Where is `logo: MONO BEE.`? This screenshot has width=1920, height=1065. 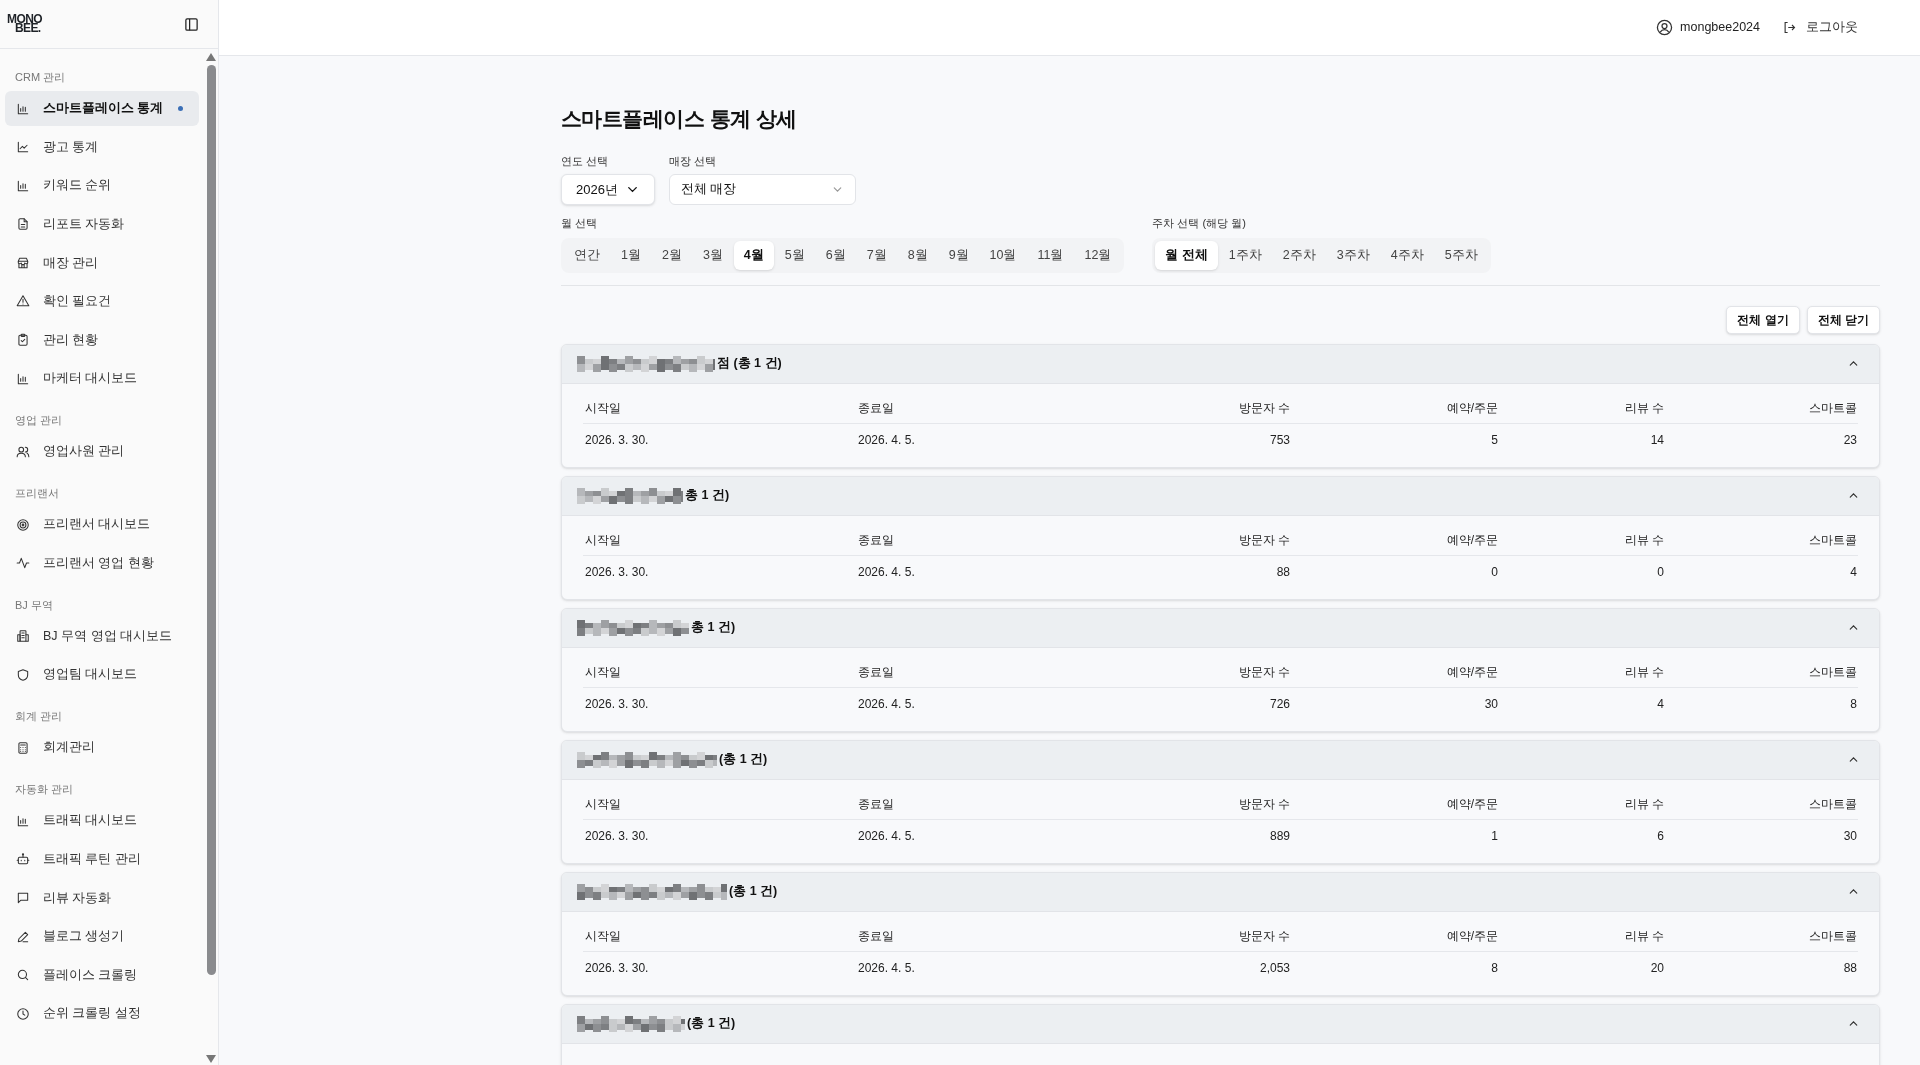
logo: MONO BEE. is located at coordinates (24, 24).